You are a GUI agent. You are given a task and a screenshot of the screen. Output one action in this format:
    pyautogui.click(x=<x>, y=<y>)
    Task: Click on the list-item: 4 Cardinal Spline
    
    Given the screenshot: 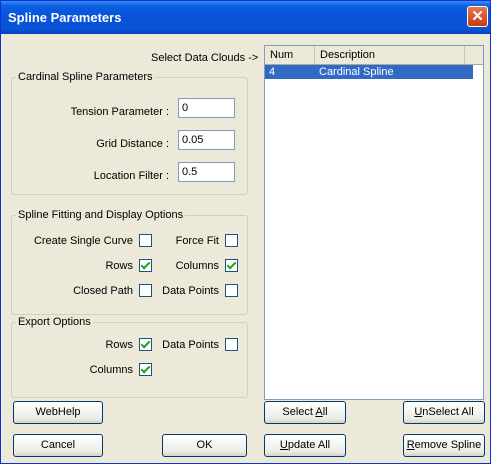 What is the action you would take?
    pyautogui.click(x=369, y=72)
    